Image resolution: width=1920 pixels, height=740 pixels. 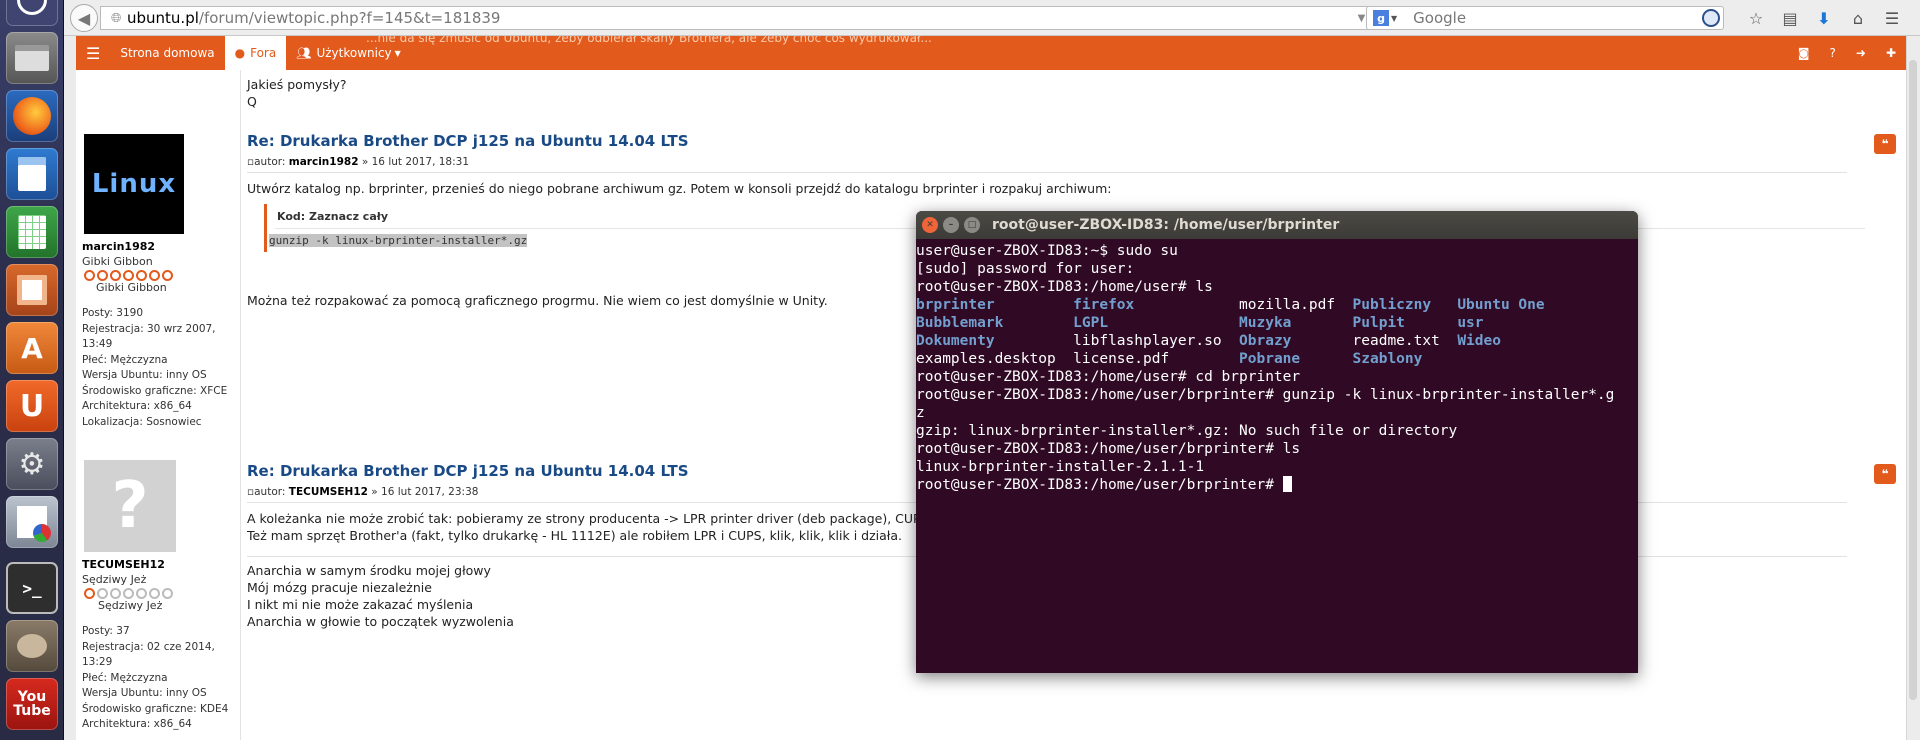 What do you see at coordinates (32, 290) in the screenshot?
I see `impress-icon` at bounding box center [32, 290].